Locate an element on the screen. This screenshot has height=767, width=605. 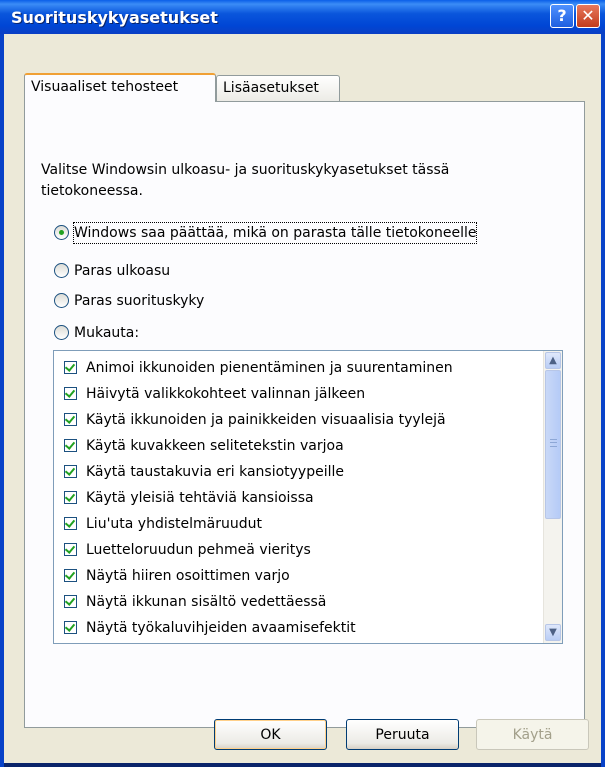
list-item-label: Näytä hiiren osoittimen varjo is located at coordinates (188, 576).